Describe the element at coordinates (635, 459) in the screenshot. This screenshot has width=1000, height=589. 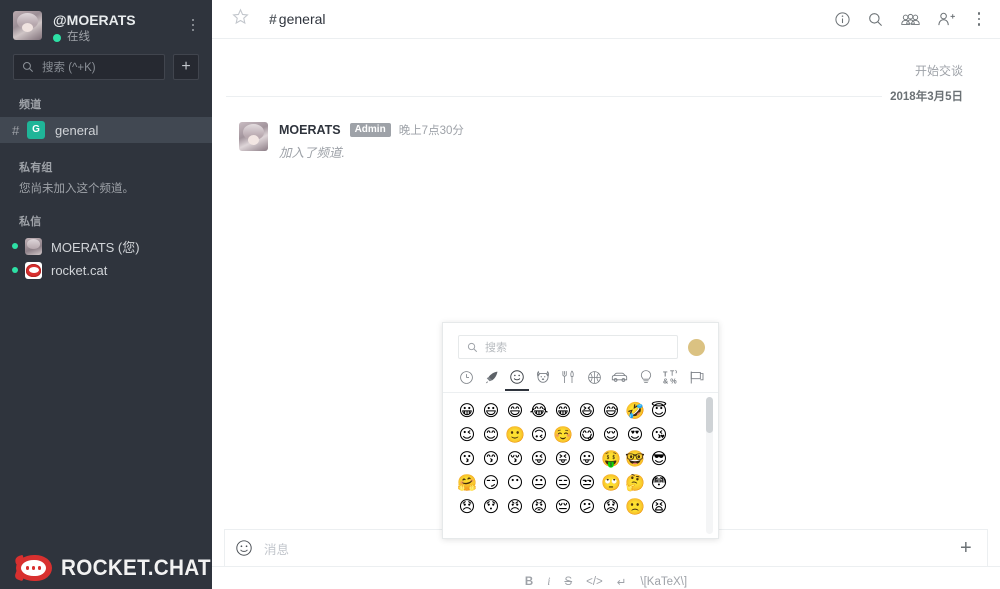
I see `emoji-button: 🤓` at that location.